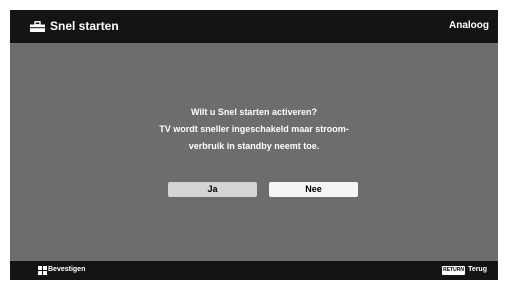  I want to click on header-bar: Snel starten Analoog, so click(254, 26).